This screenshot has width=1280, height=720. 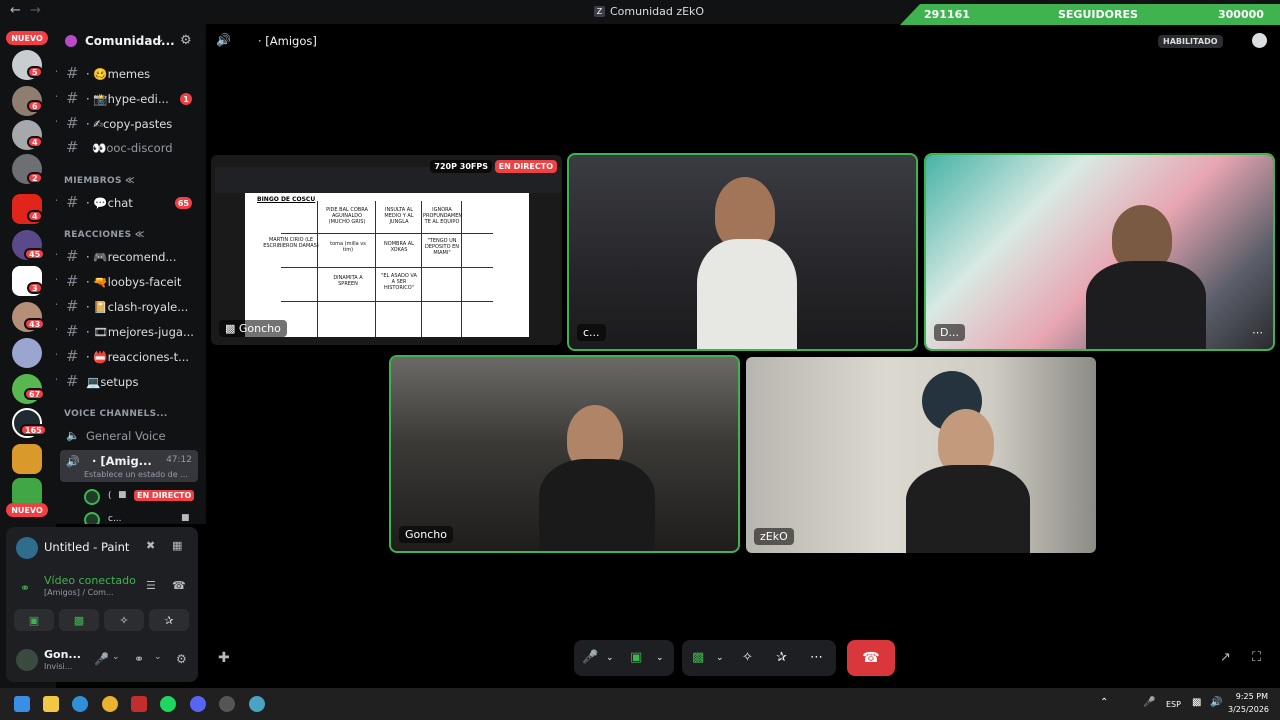 What do you see at coordinates (747, 657) in the screenshot?
I see `activities-icon: ✧` at bounding box center [747, 657].